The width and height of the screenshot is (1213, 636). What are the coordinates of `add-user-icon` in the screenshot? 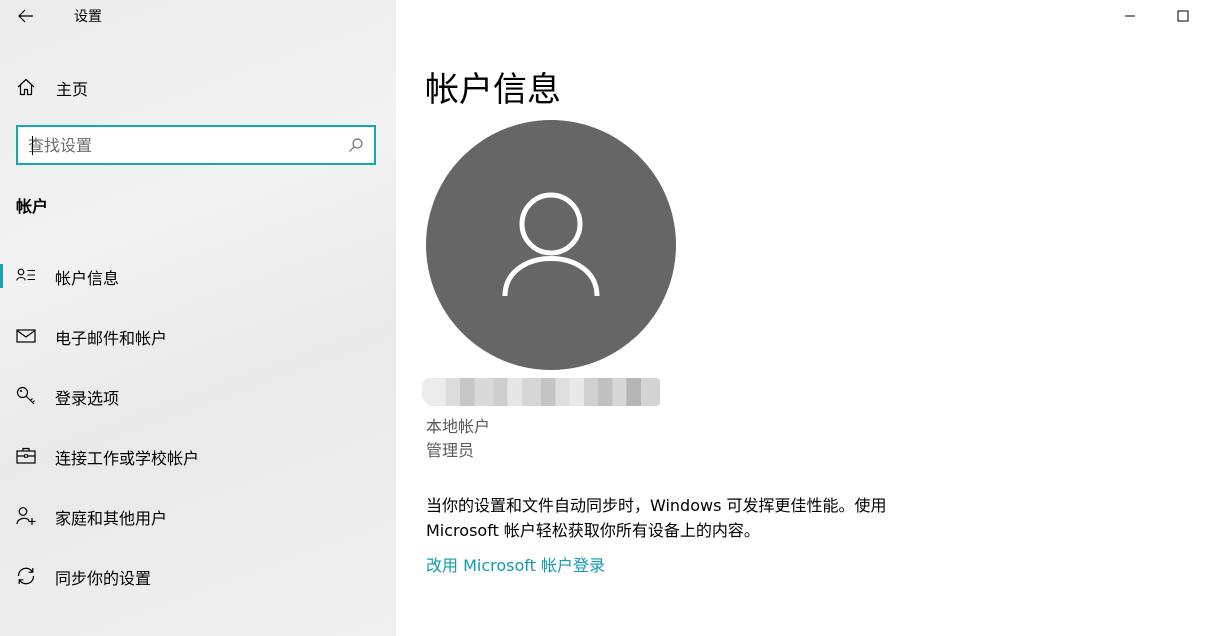 It's located at (26, 516).